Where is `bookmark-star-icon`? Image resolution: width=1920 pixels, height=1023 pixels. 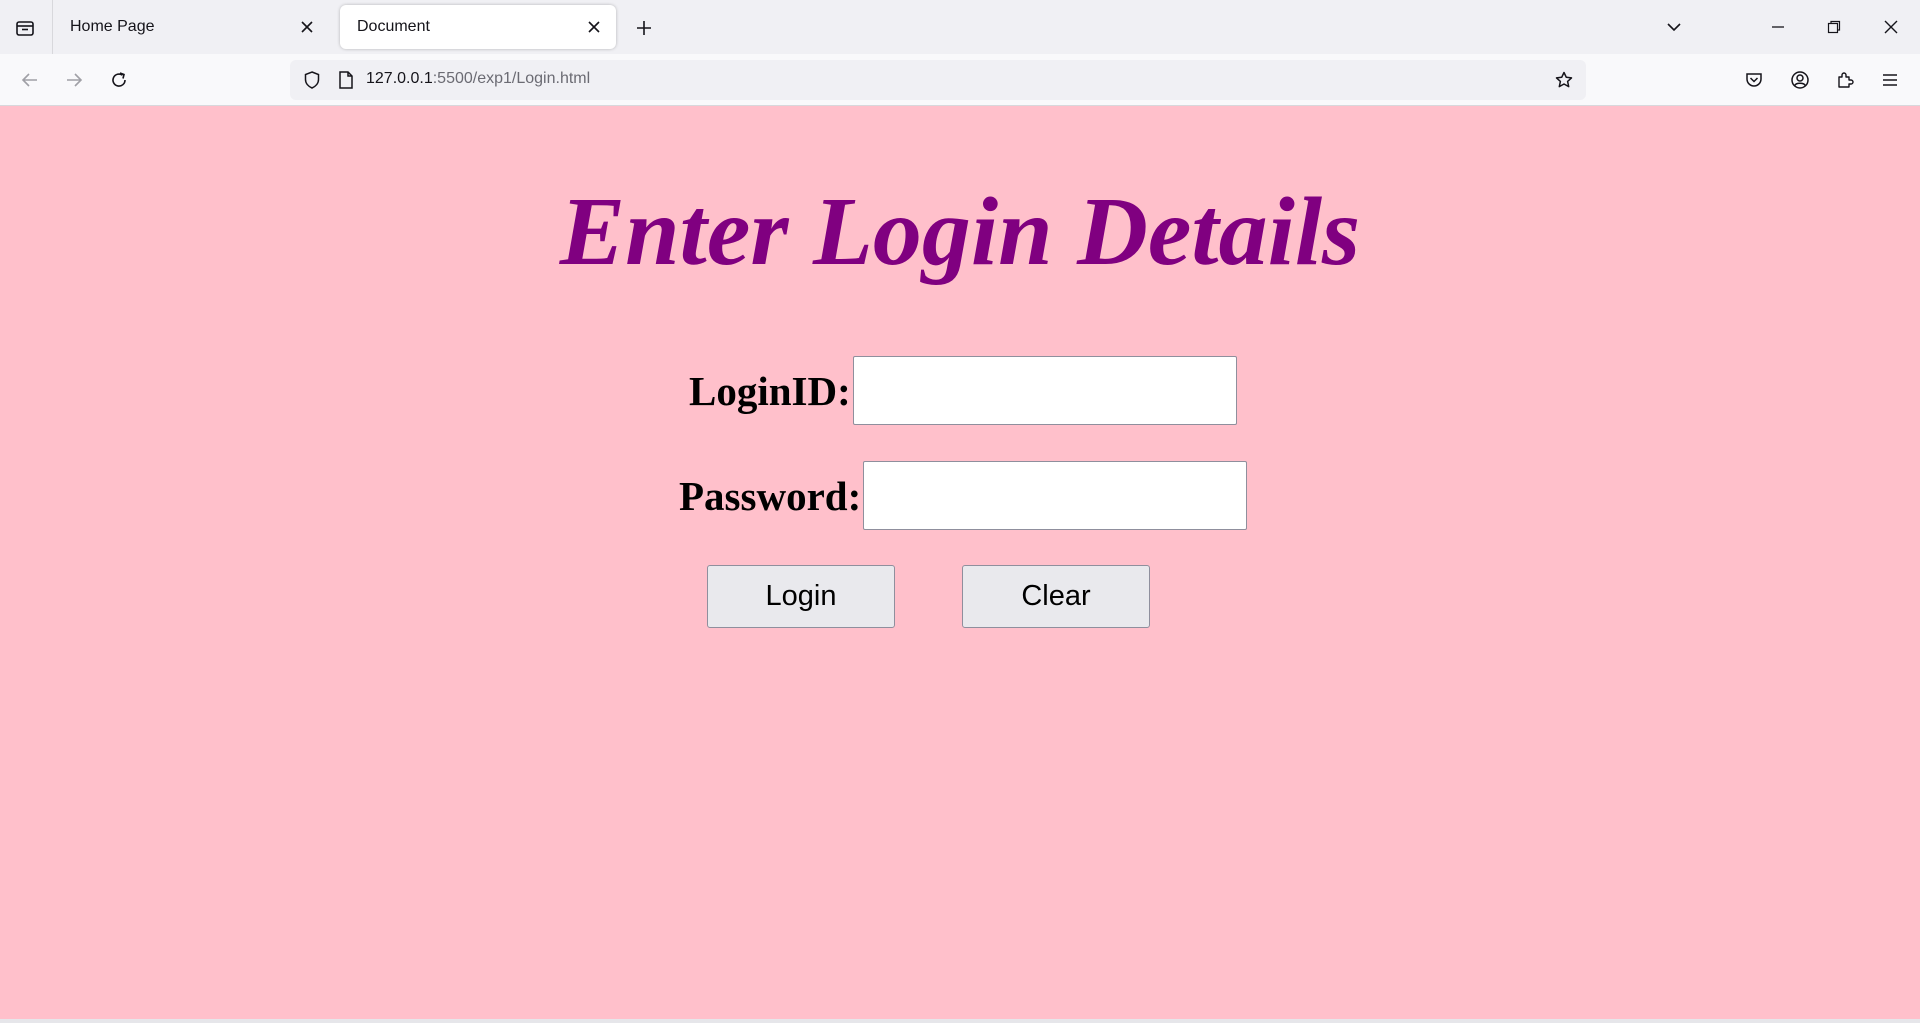 bookmark-star-icon is located at coordinates (1564, 80).